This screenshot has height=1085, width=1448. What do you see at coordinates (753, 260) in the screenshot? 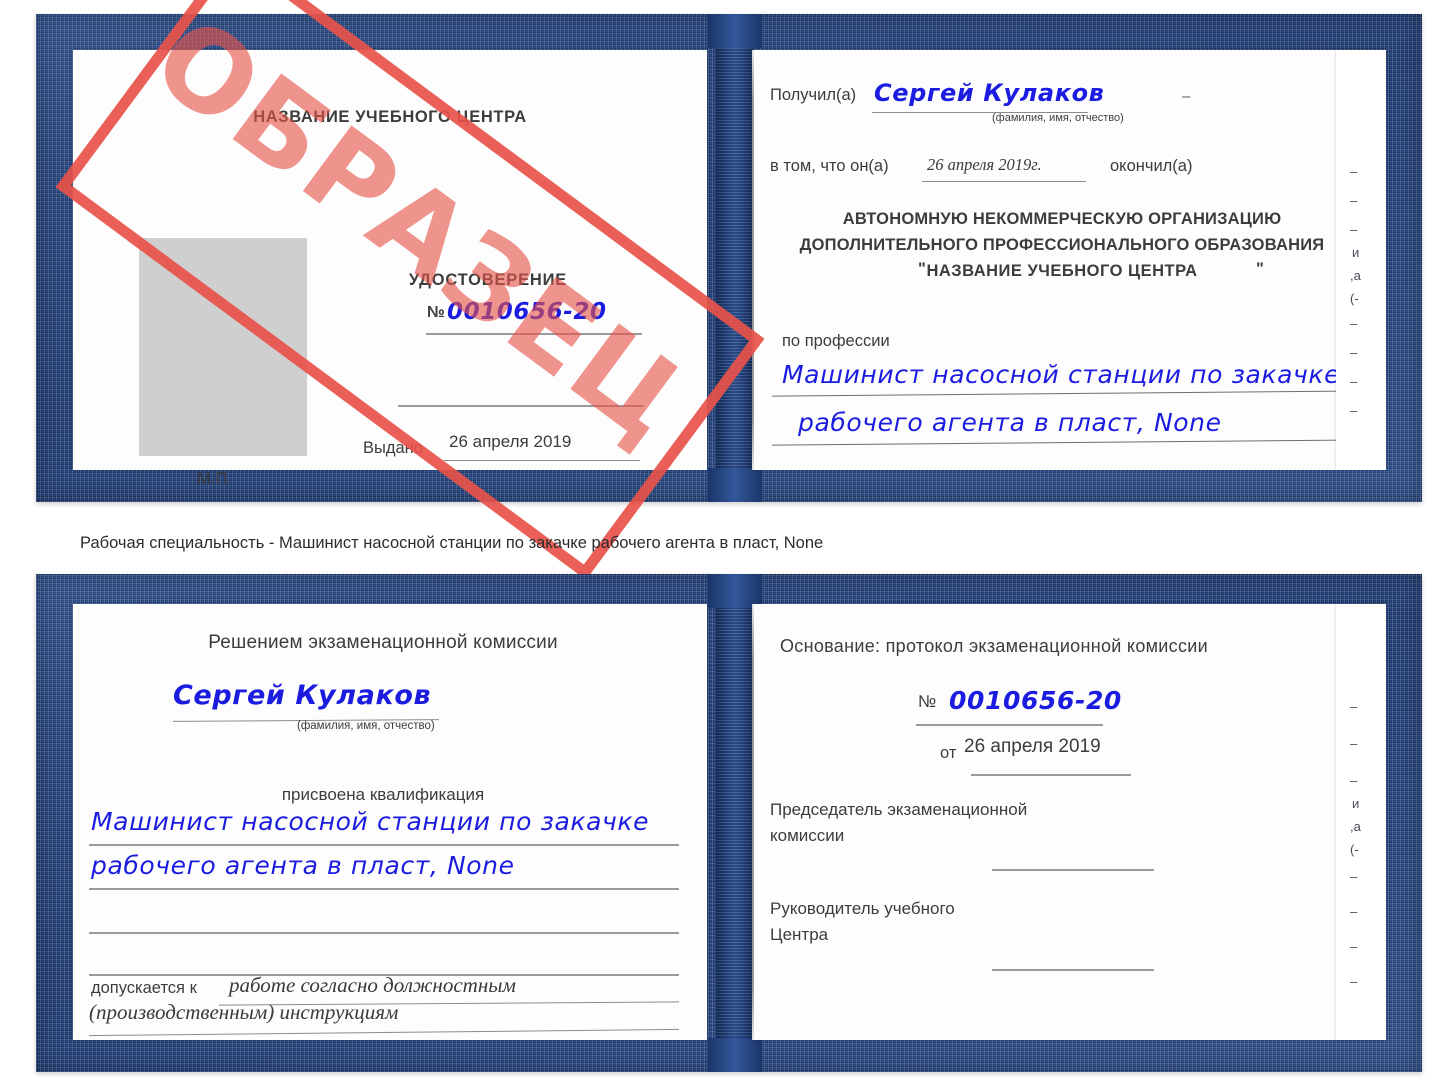
I see `page-gutter-top` at bounding box center [753, 260].